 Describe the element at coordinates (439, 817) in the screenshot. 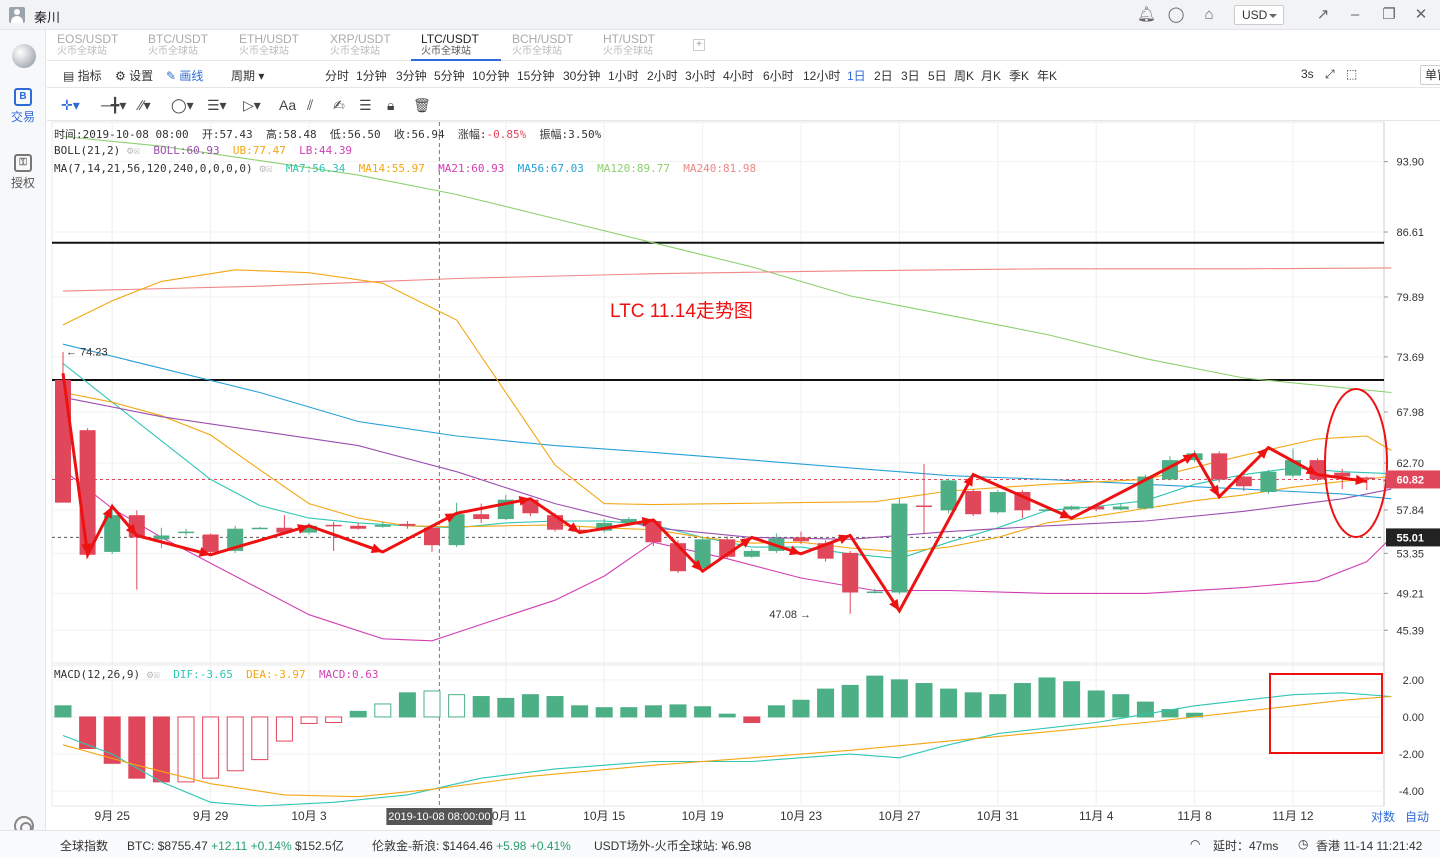

I see `crosshair-label: 2019-10-08 08:00:00` at that location.